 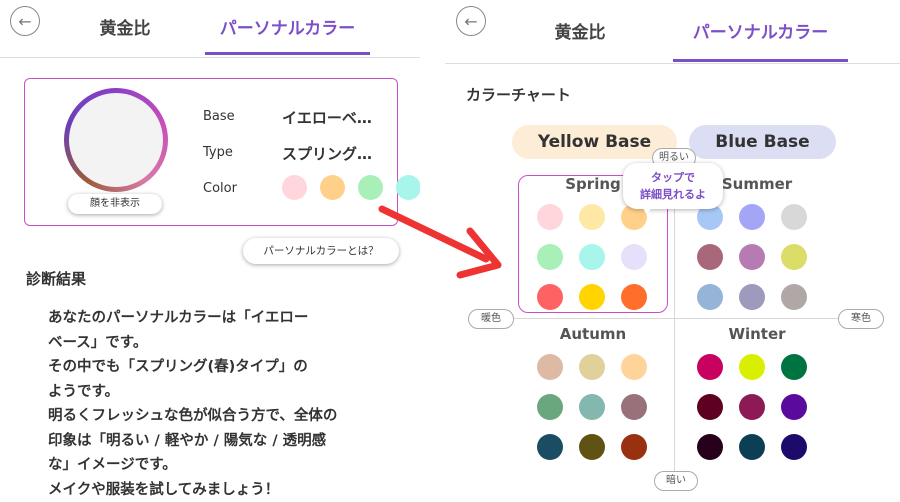 What do you see at coordinates (218, 152) in the screenshot?
I see `type-label: Type` at bounding box center [218, 152].